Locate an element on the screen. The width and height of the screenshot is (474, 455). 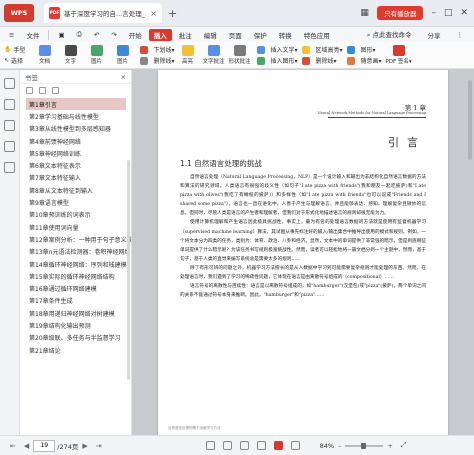
single-page-icon is located at coordinates (227, 445).